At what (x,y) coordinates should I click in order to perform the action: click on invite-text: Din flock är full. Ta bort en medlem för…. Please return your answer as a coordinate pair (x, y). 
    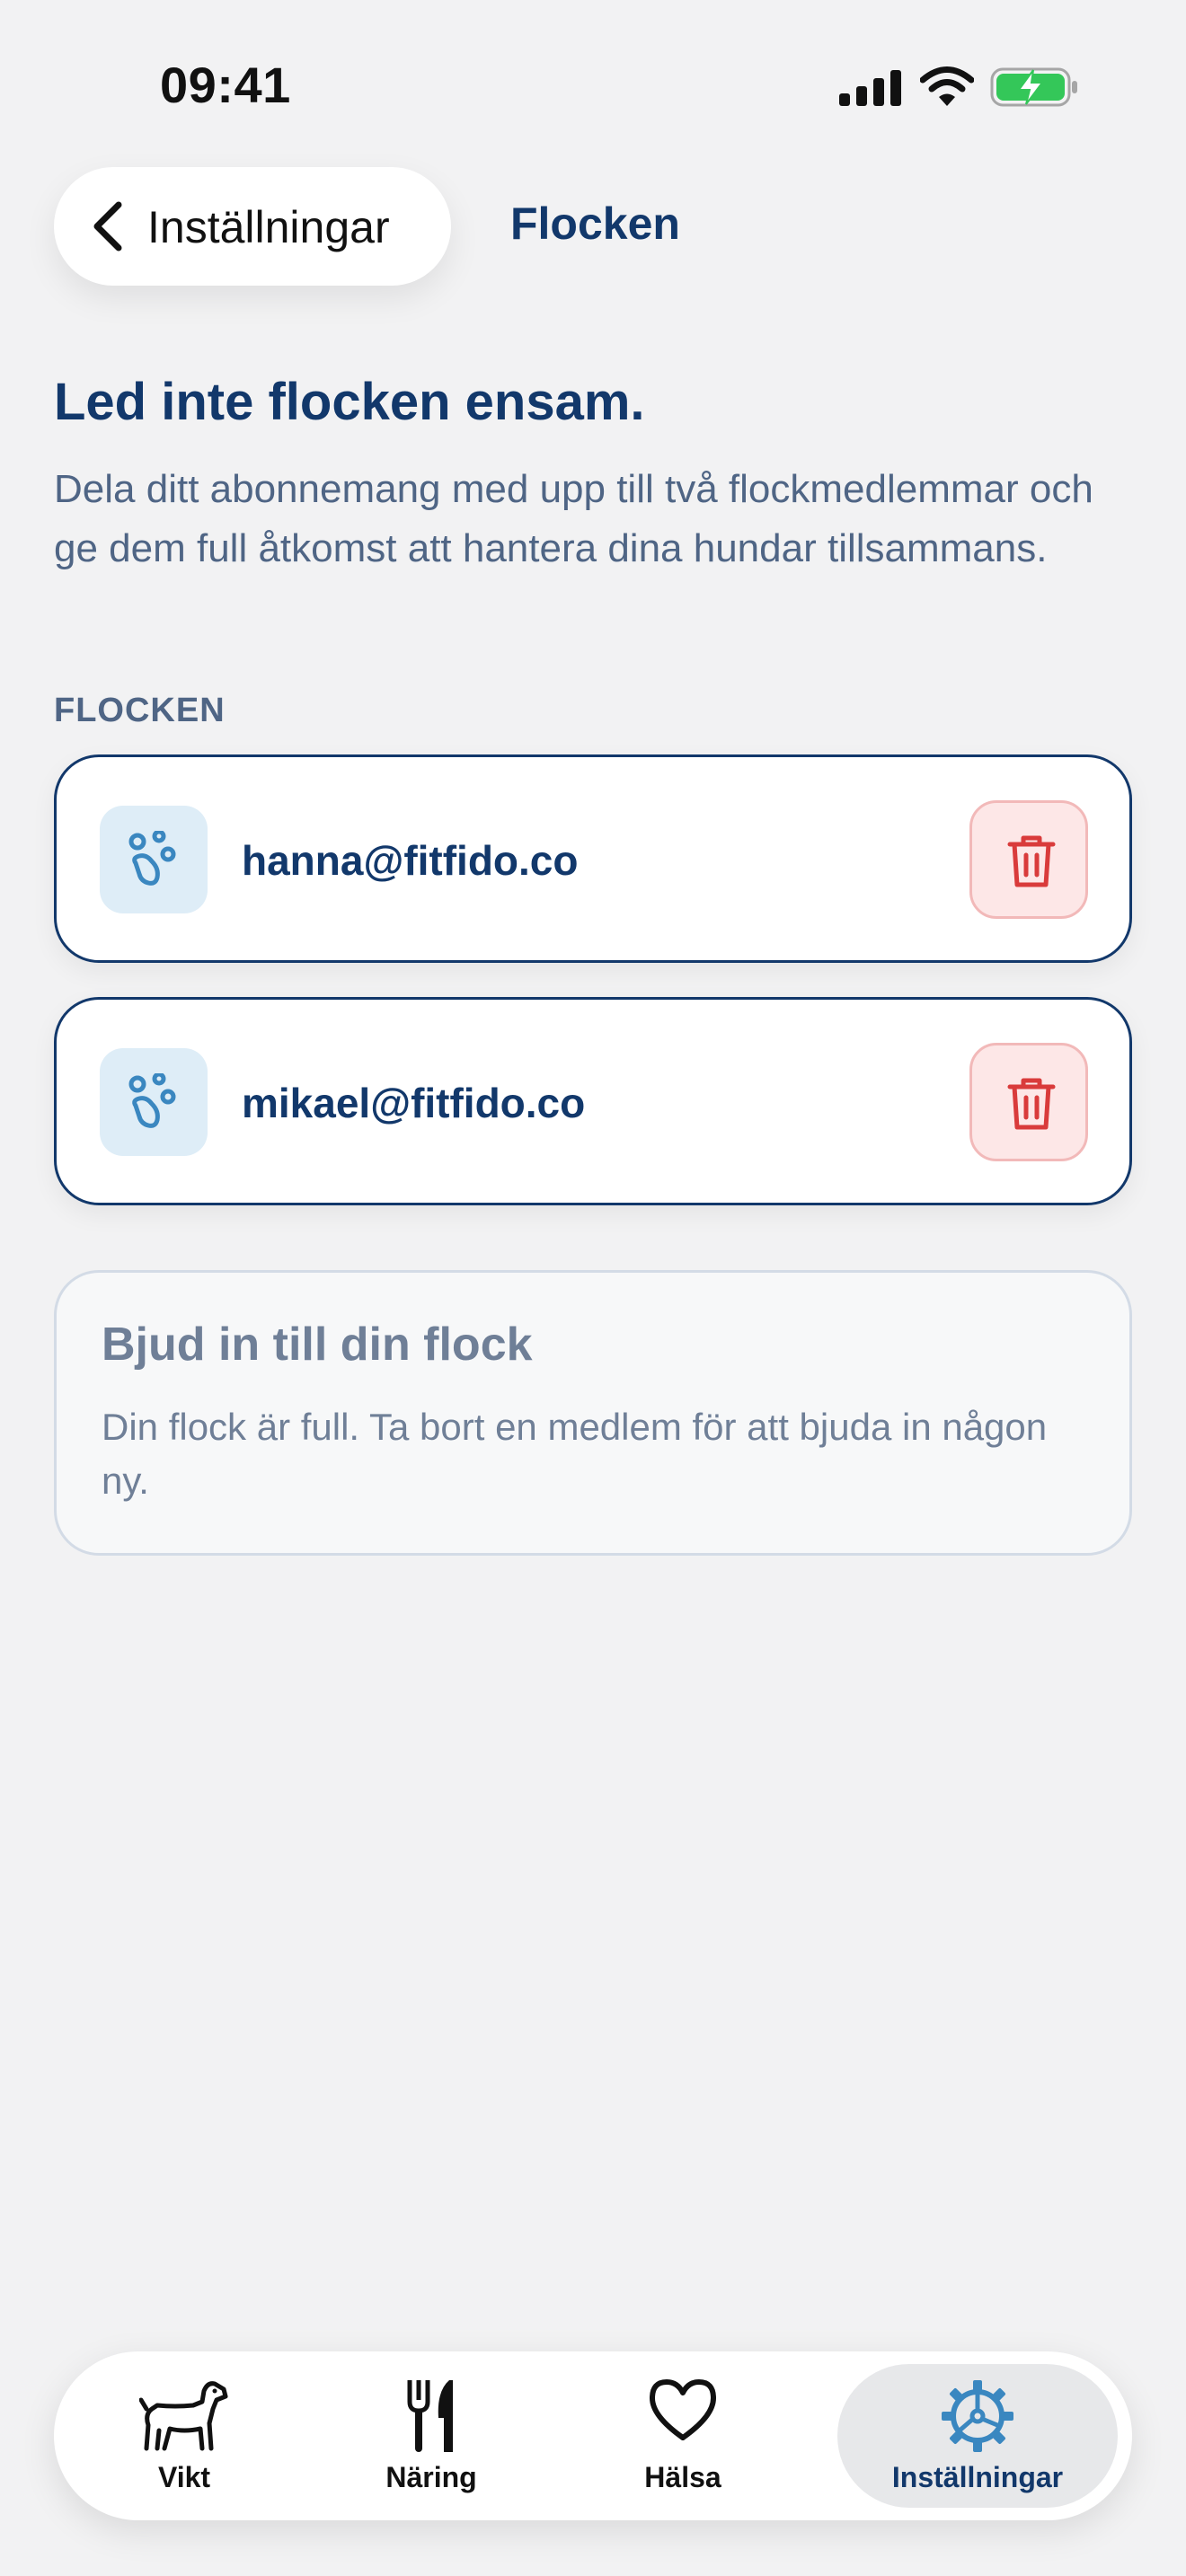
    Looking at the image, I should click on (575, 1454).